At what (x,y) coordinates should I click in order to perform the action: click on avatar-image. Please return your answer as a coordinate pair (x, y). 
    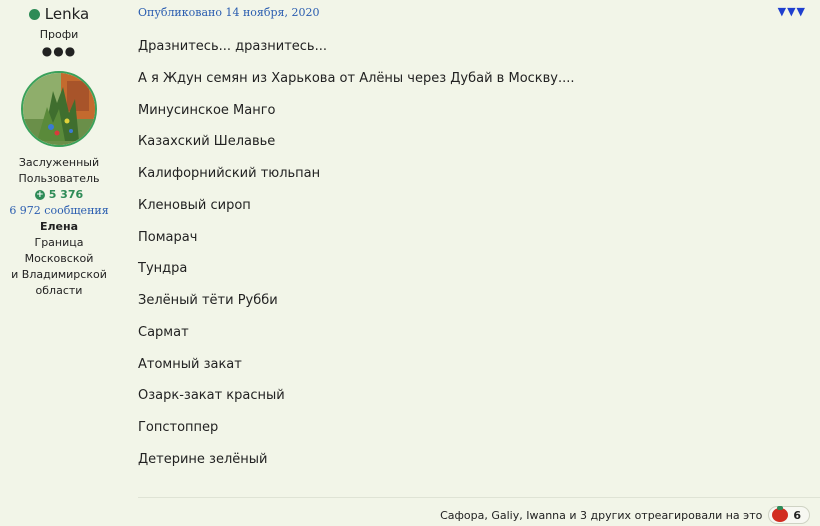
    Looking at the image, I should click on (59, 109).